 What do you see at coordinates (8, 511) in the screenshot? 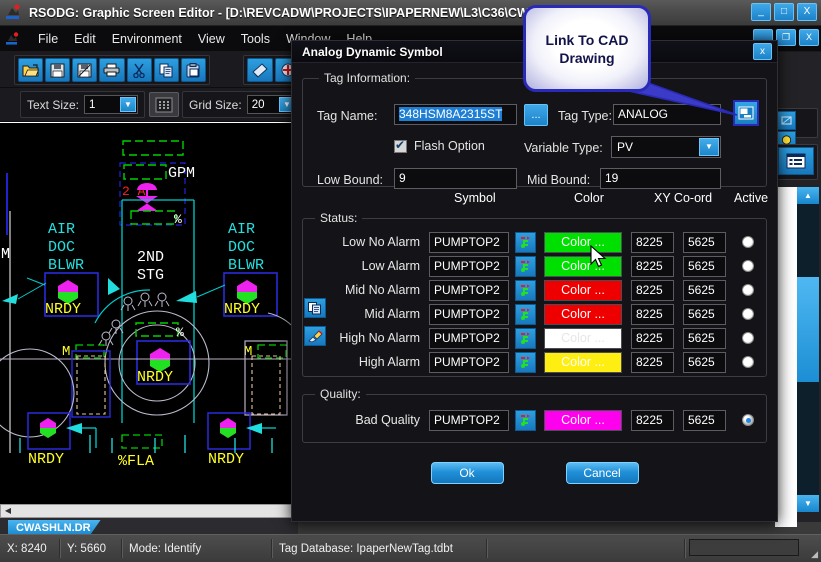
I see `scroll-left-icon: ◀` at bounding box center [8, 511].